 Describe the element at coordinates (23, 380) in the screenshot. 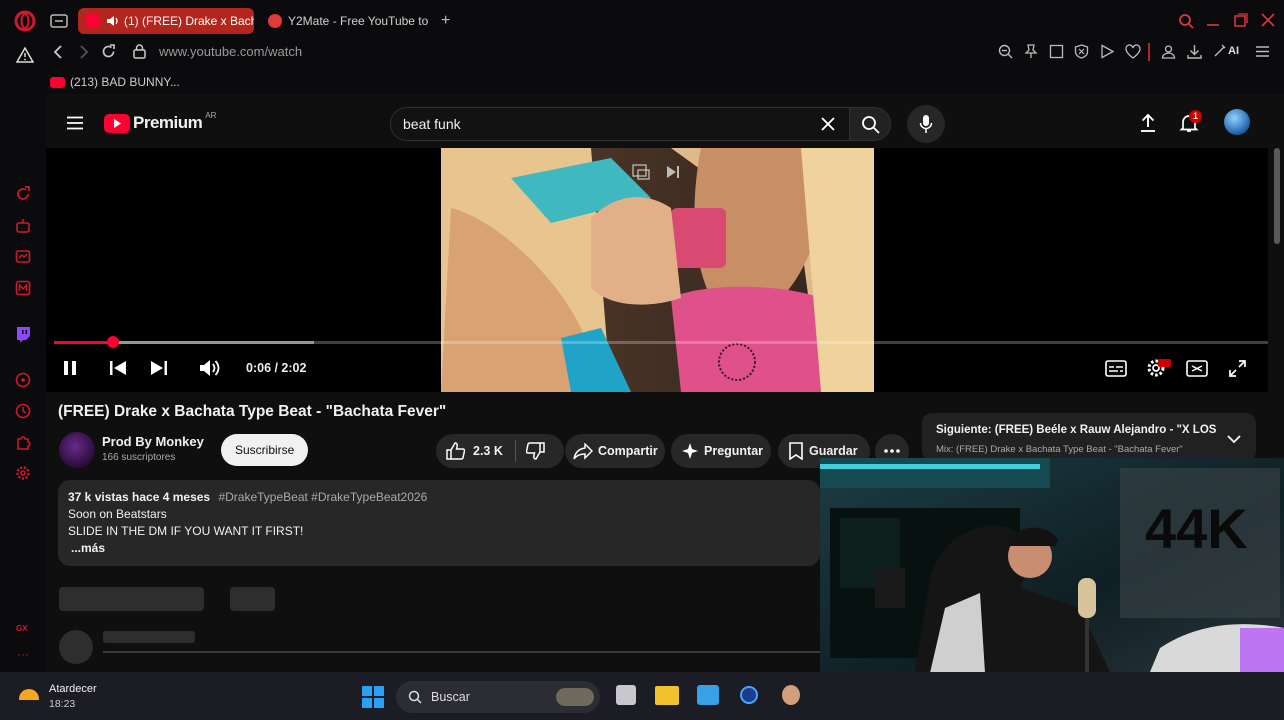

I see `sidebar-player-icon` at that location.